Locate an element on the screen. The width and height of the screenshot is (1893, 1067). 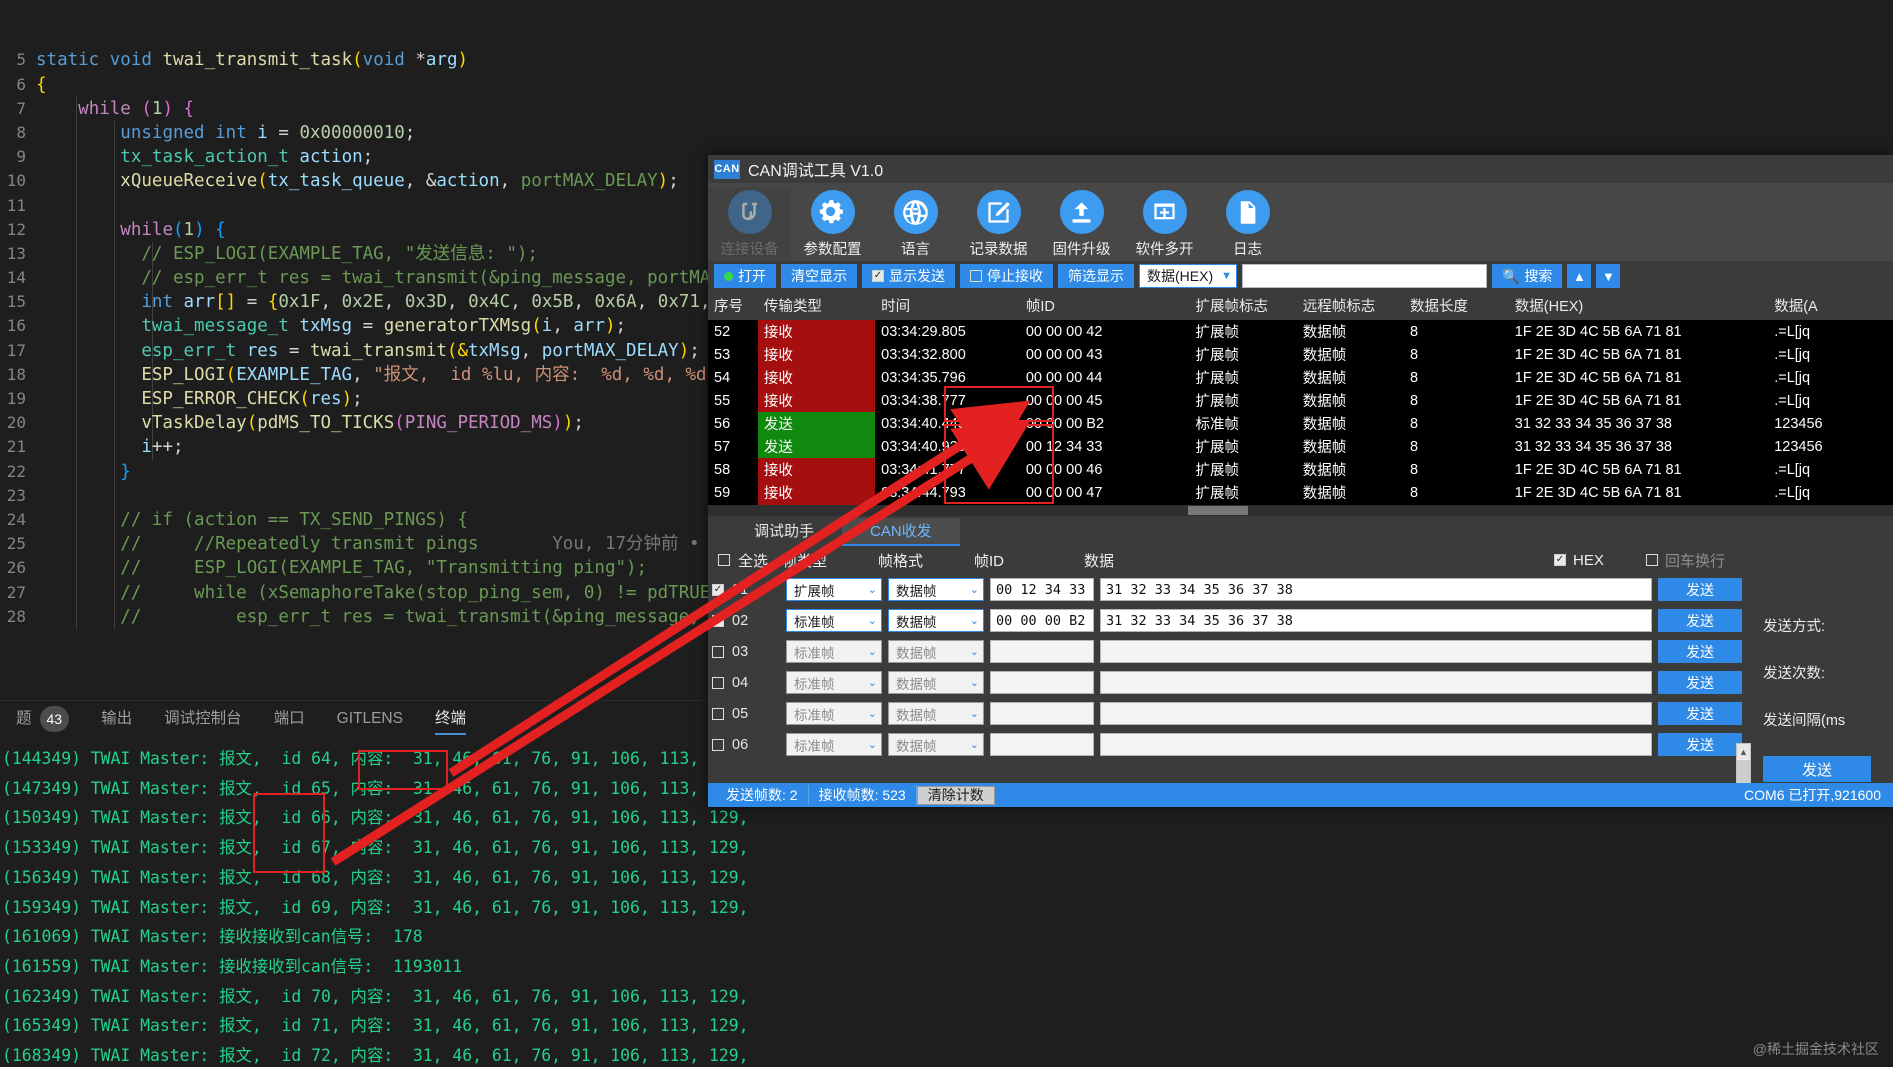
panel-tab-5: 终端 is located at coordinates (450, 719).